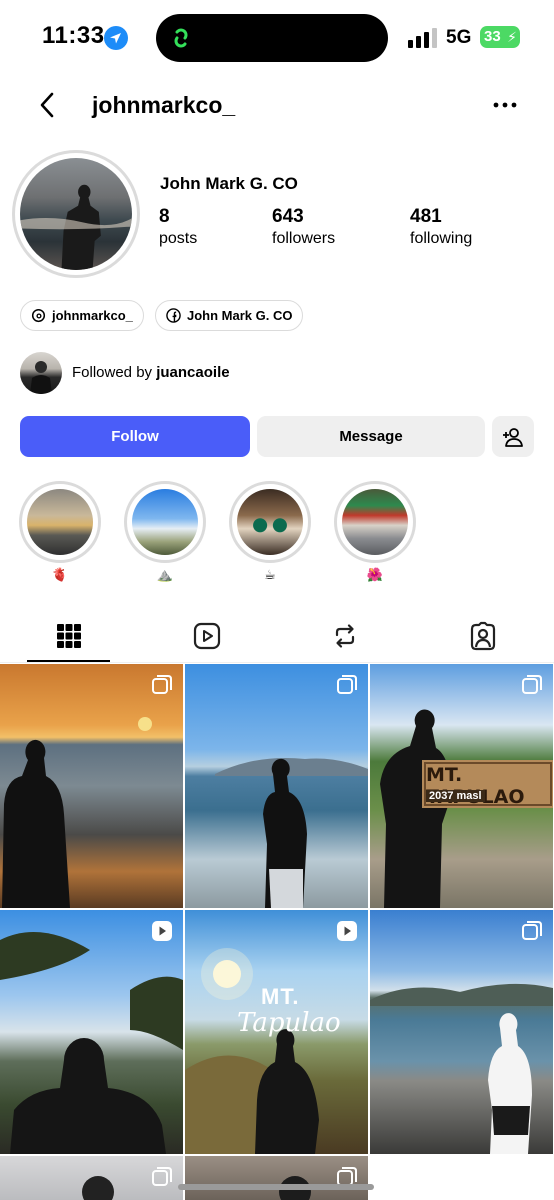 The image size is (554, 1200). I want to click on link-icon, so click(181, 38).